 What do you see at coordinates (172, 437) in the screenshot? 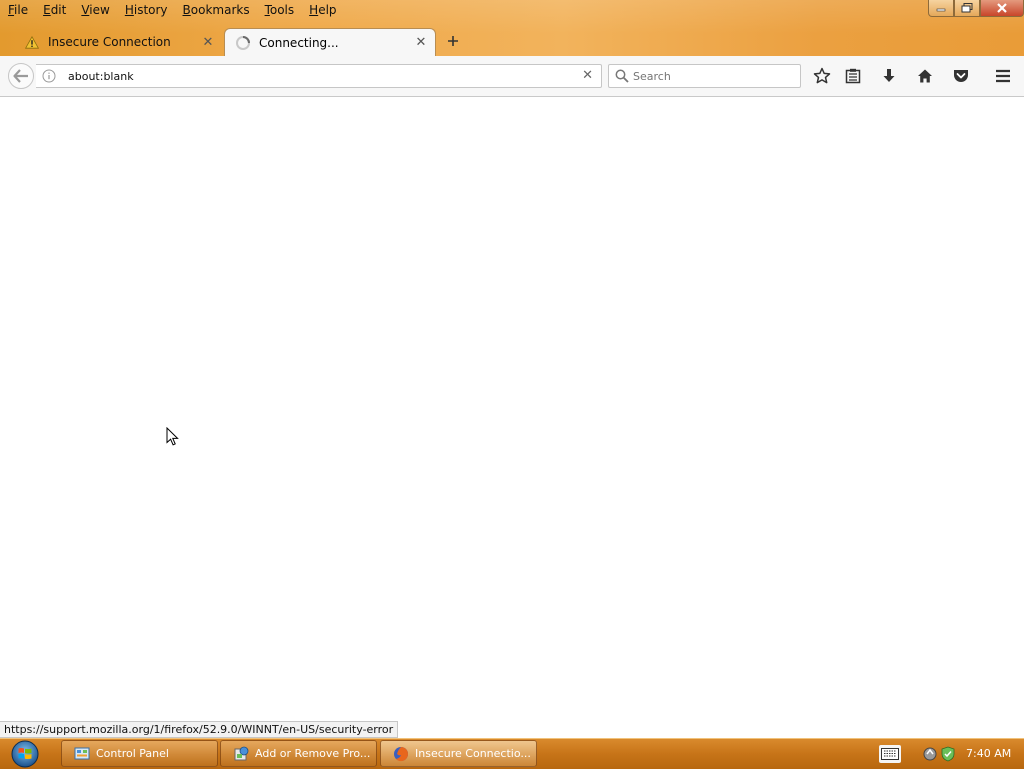
I see `mouse-cursor-icon` at bounding box center [172, 437].